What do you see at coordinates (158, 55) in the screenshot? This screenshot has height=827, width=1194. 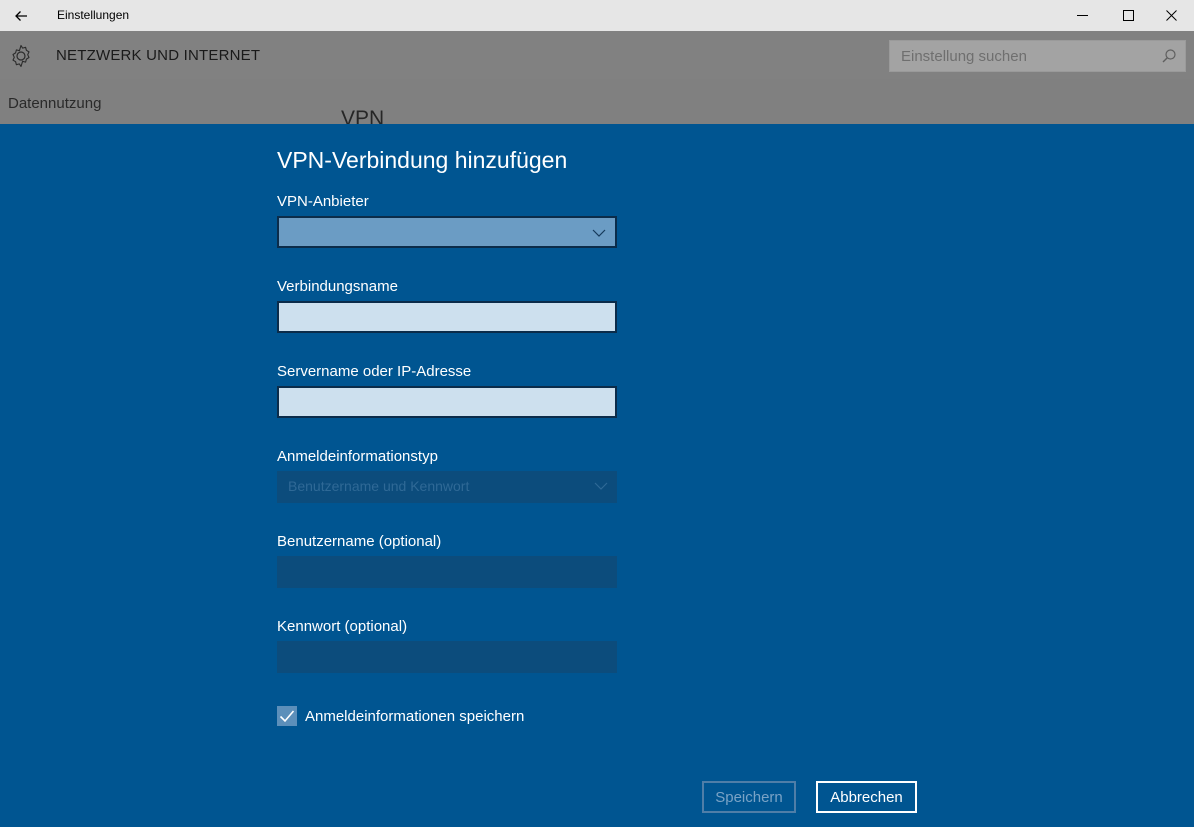 I see `section-title: NETZWERK UND INTERNET` at bounding box center [158, 55].